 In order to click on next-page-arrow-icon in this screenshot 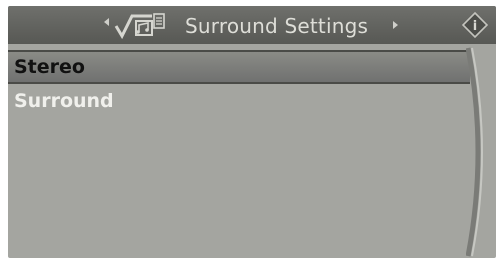, I will do `click(395, 25)`.